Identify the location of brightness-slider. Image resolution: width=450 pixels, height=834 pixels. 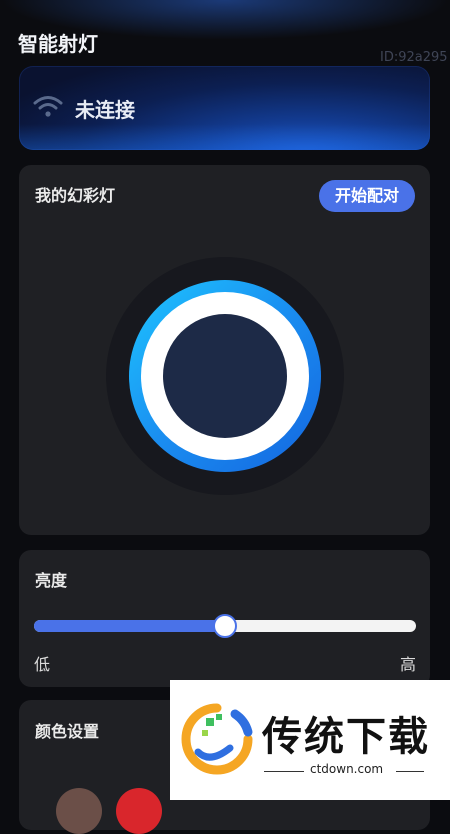
(225, 626).